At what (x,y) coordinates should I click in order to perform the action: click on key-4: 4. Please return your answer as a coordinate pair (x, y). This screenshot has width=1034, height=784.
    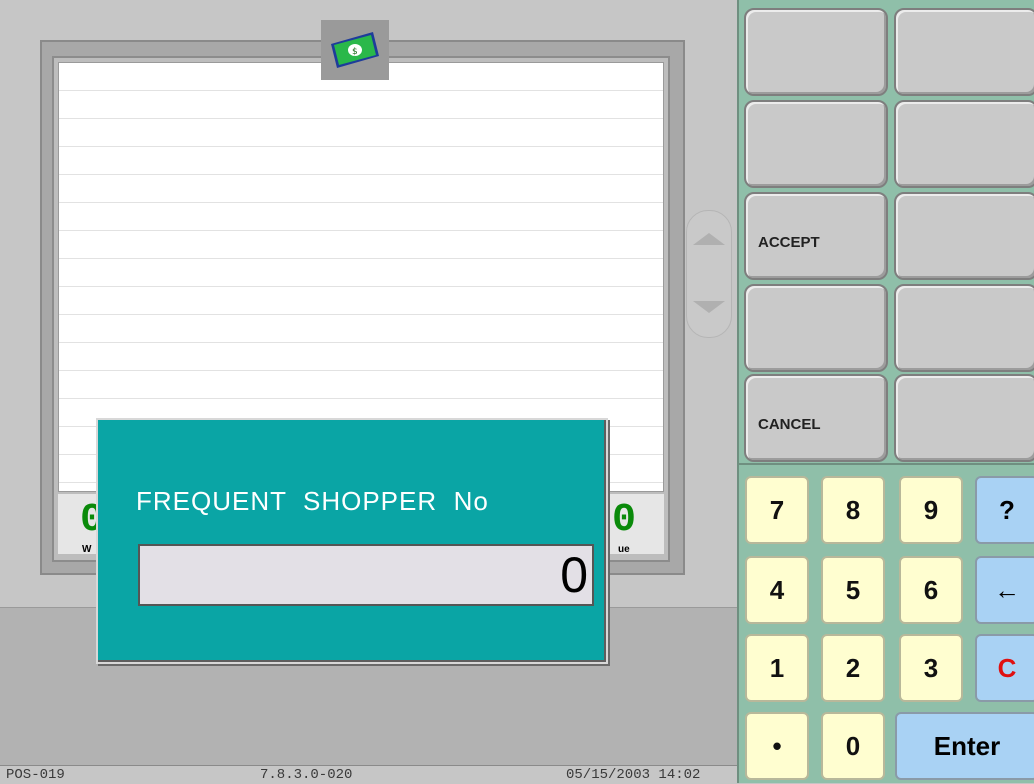
    Looking at the image, I should click on (777, 590).